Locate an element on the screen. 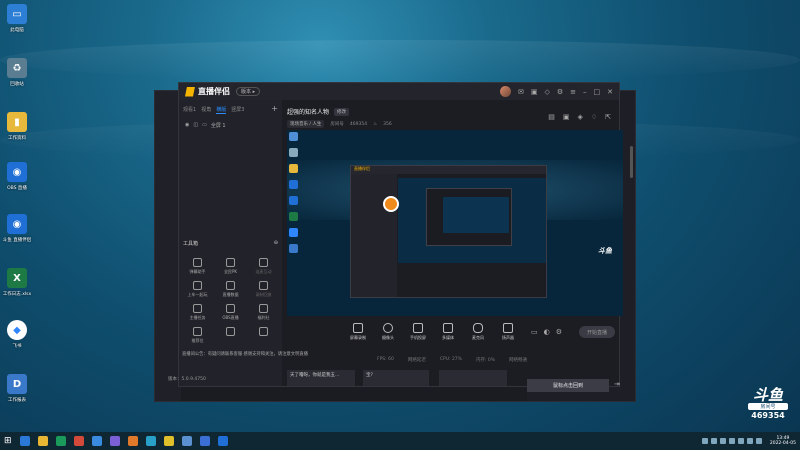 The height and width of the screenshot is (450, 800). tool-tasks: 主播任务 is located at coordinates (197, 312).